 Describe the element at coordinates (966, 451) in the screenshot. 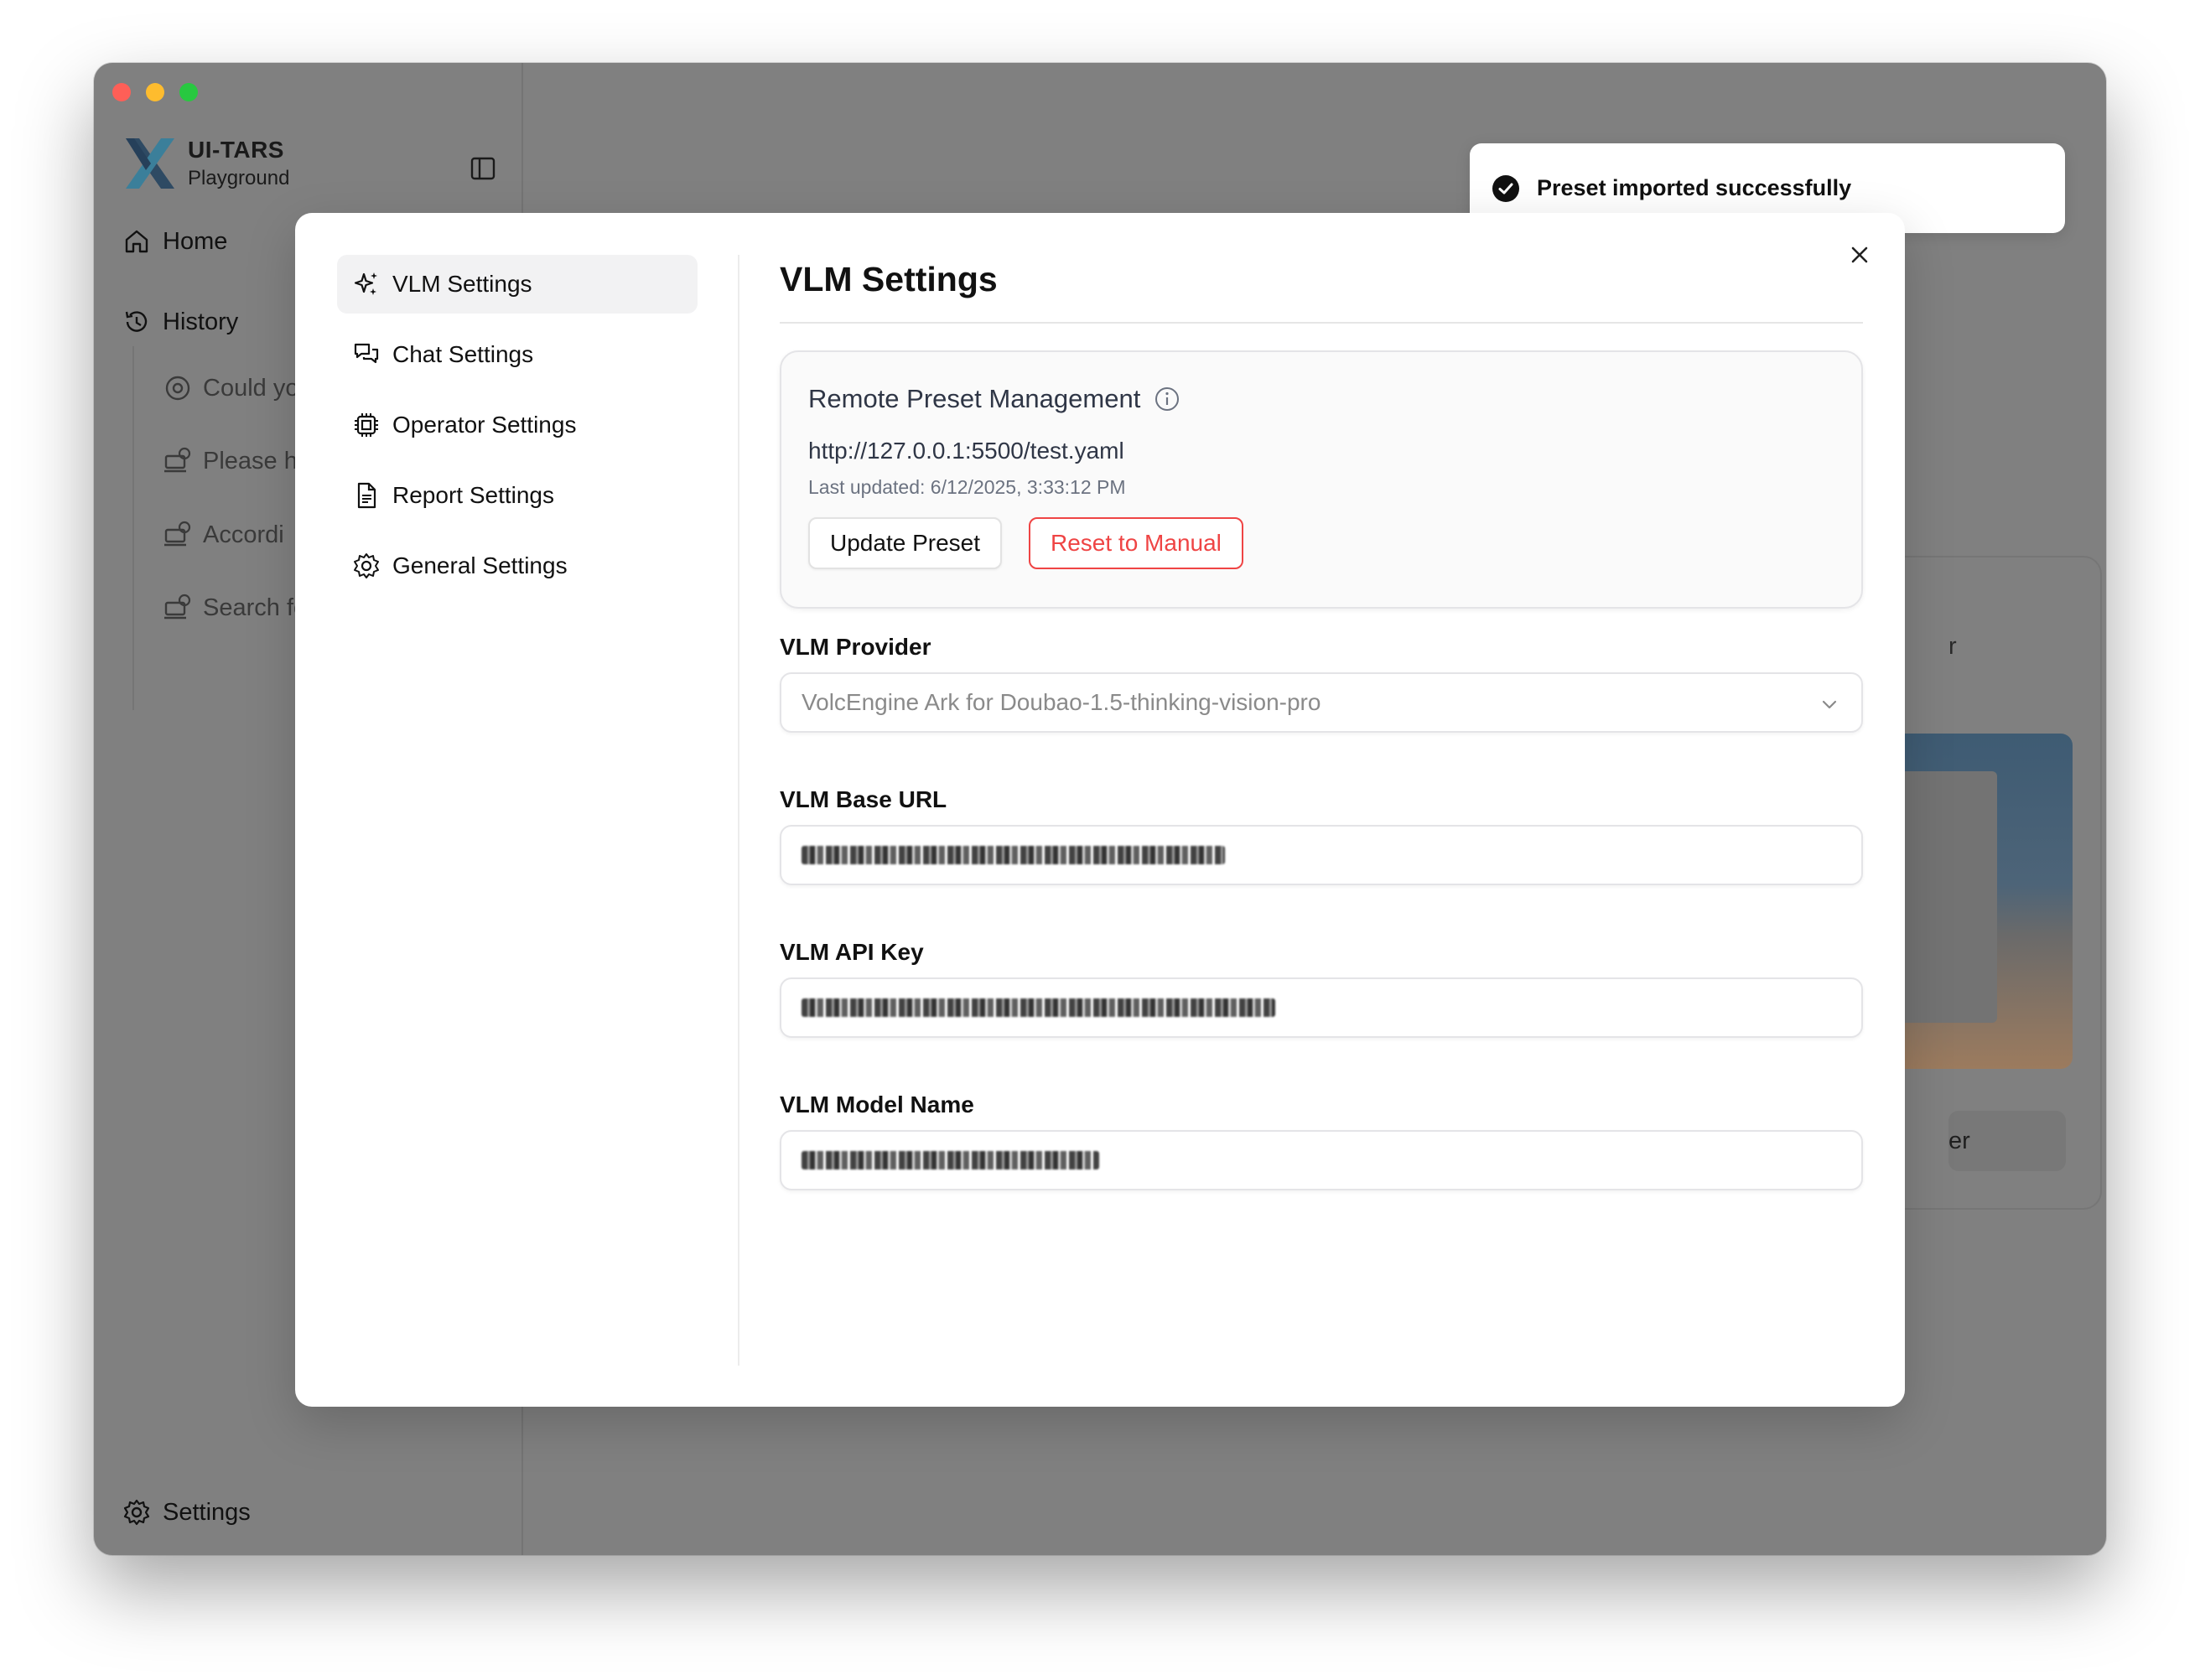

I see `preset-url: http://127.0.0.1:5500/test.yaml` at that location.